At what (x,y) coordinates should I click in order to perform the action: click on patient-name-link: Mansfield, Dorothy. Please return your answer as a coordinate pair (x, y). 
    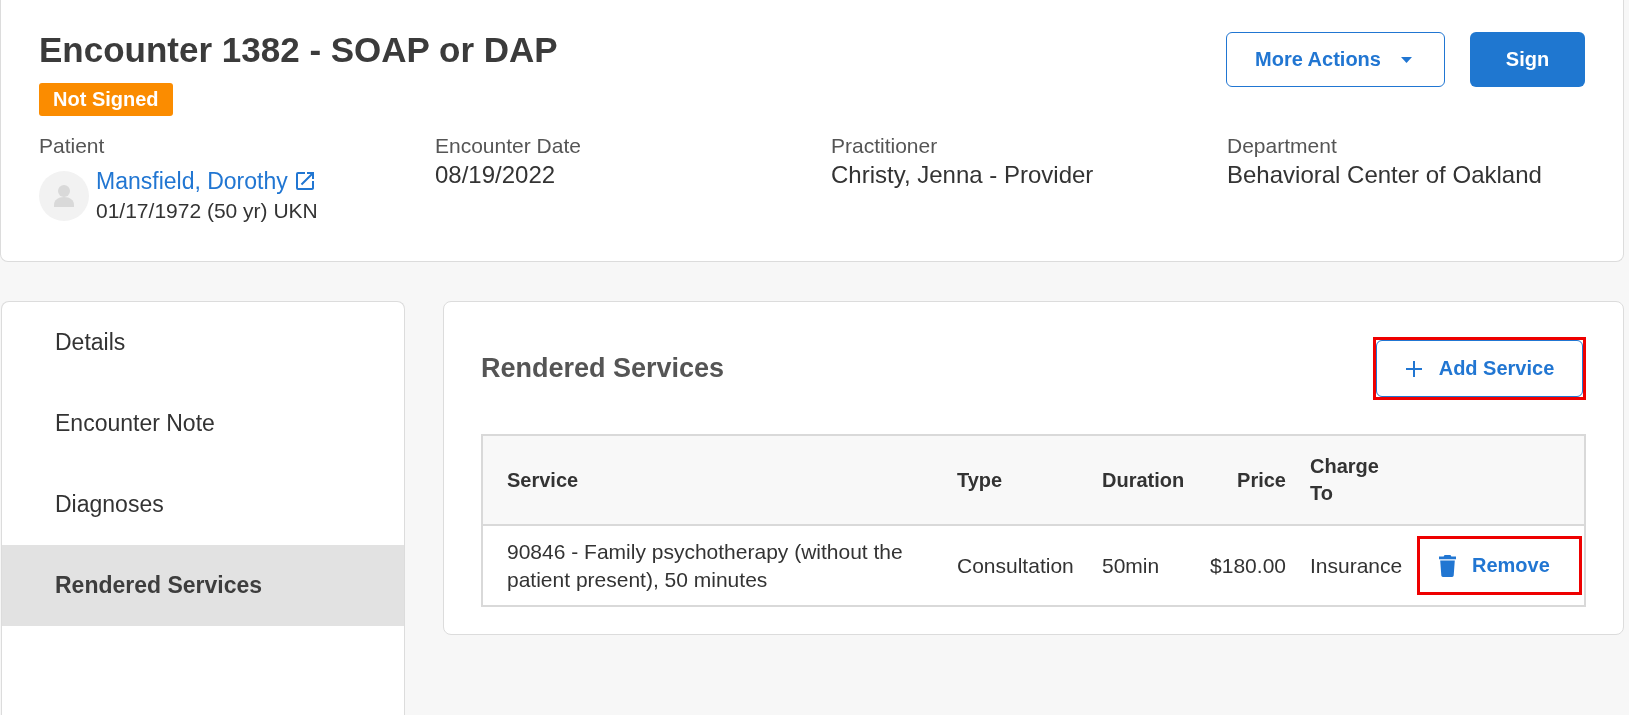
    Looking at the image, I should click on (192, 181).